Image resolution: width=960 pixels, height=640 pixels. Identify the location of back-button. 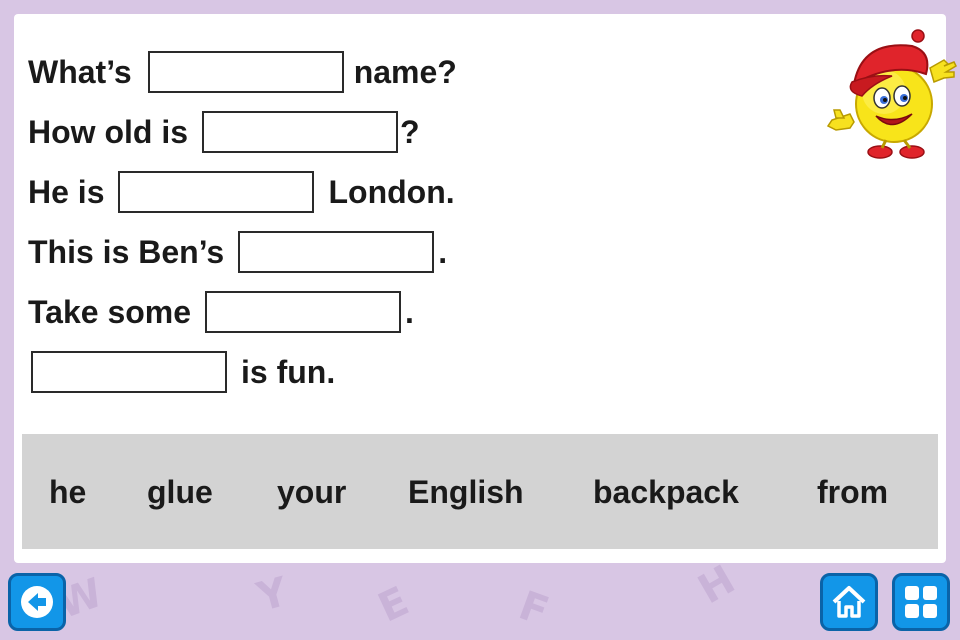
(37, 602).